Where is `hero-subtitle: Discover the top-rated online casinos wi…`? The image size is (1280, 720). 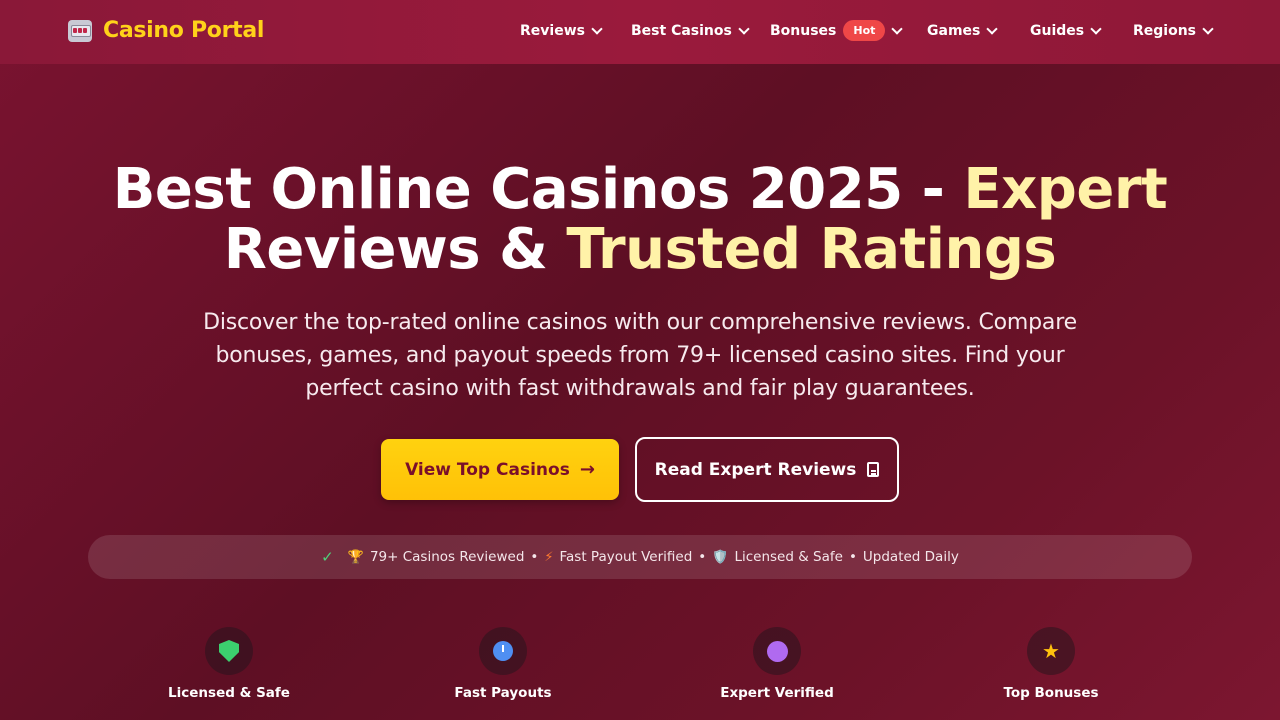
hero-subtitle: Discover the top-rated online casinos wi… is located at coordinates (640, 355).